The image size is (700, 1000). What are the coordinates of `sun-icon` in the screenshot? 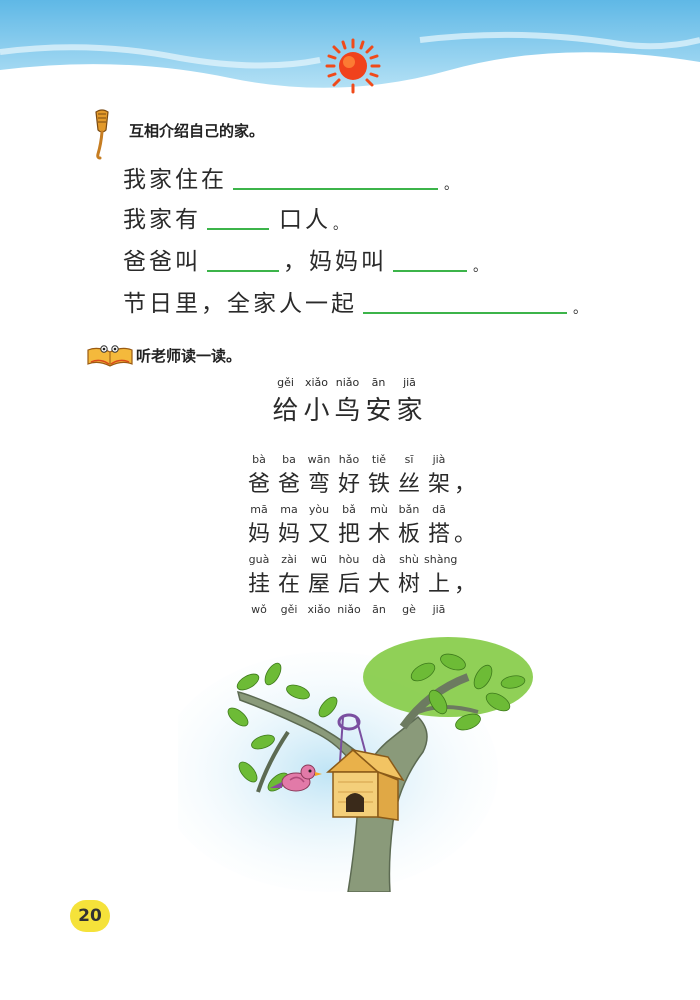 It's located at (353, 66).